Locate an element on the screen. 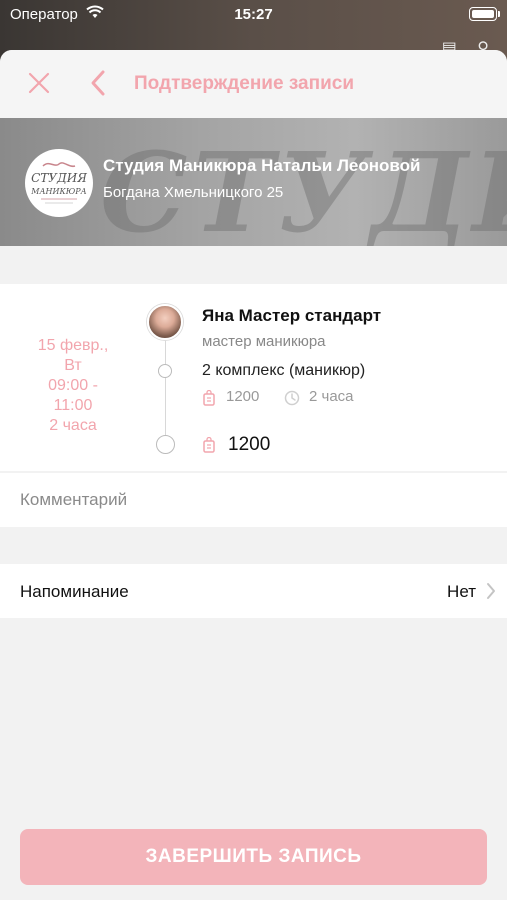 The height and width of the screenshot is (900, 507). appointment-date: 15 февр., is located at coordinates (73, 345).